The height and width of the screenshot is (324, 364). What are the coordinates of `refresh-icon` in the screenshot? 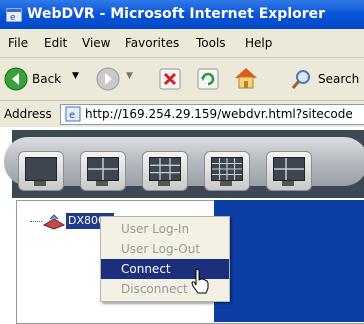 It's located at (208, 79).